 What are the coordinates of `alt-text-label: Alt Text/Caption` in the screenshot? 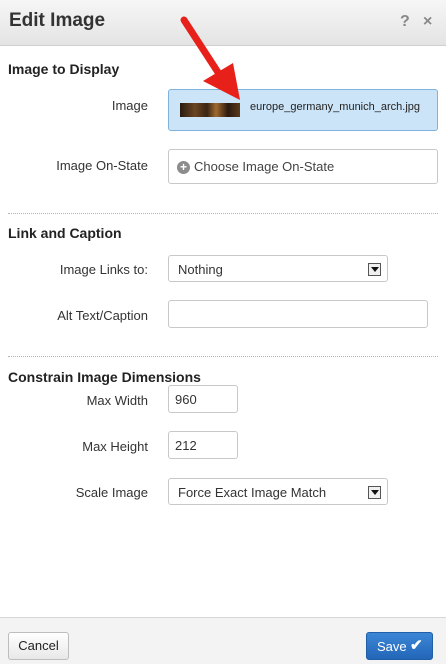 It's located at (102, 315).